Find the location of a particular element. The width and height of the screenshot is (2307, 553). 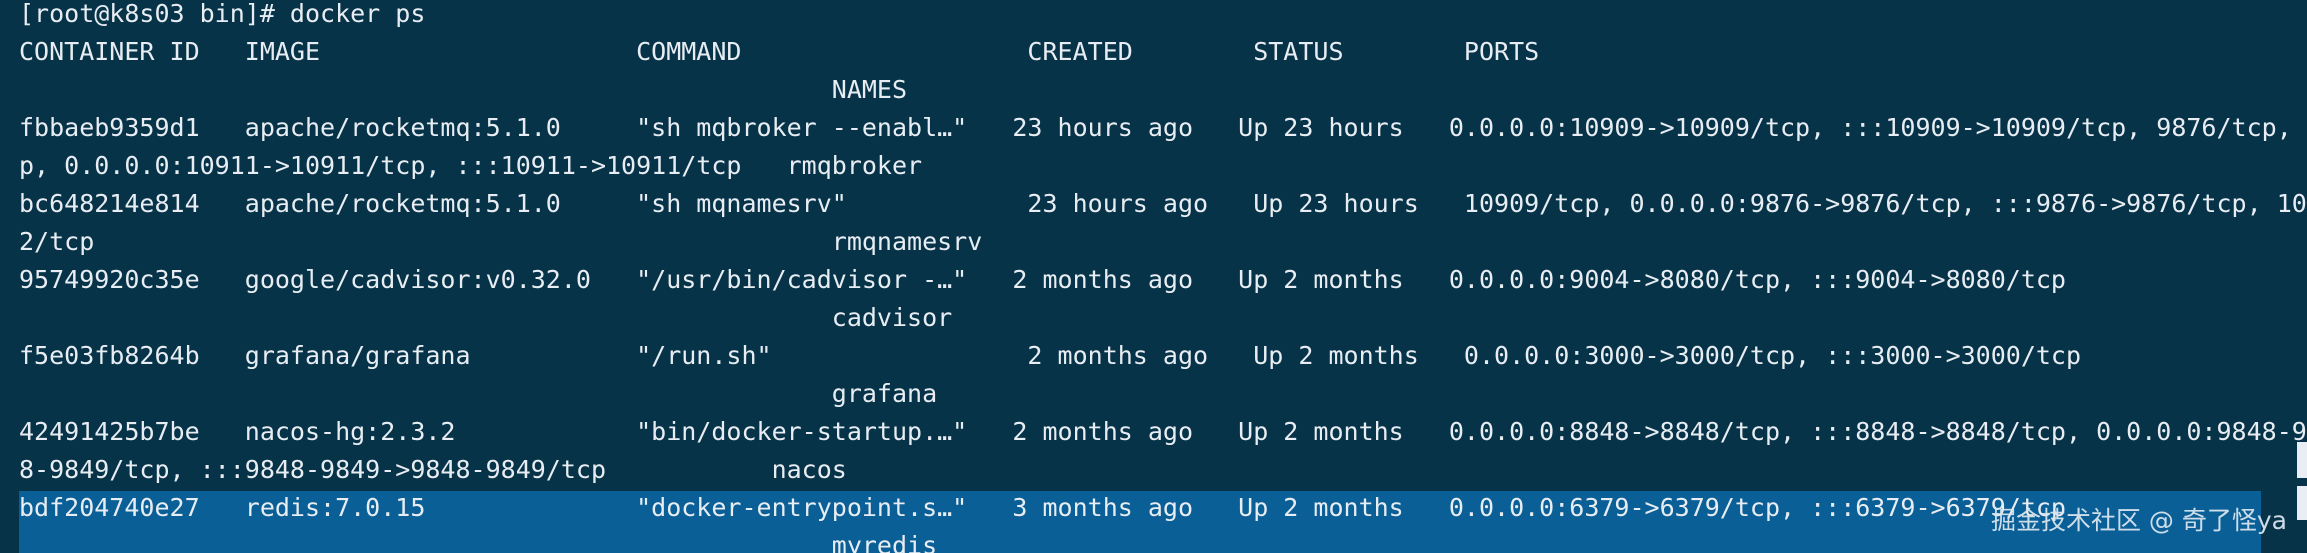

scrollbar-thumb is located at coordinates (2302, 460).